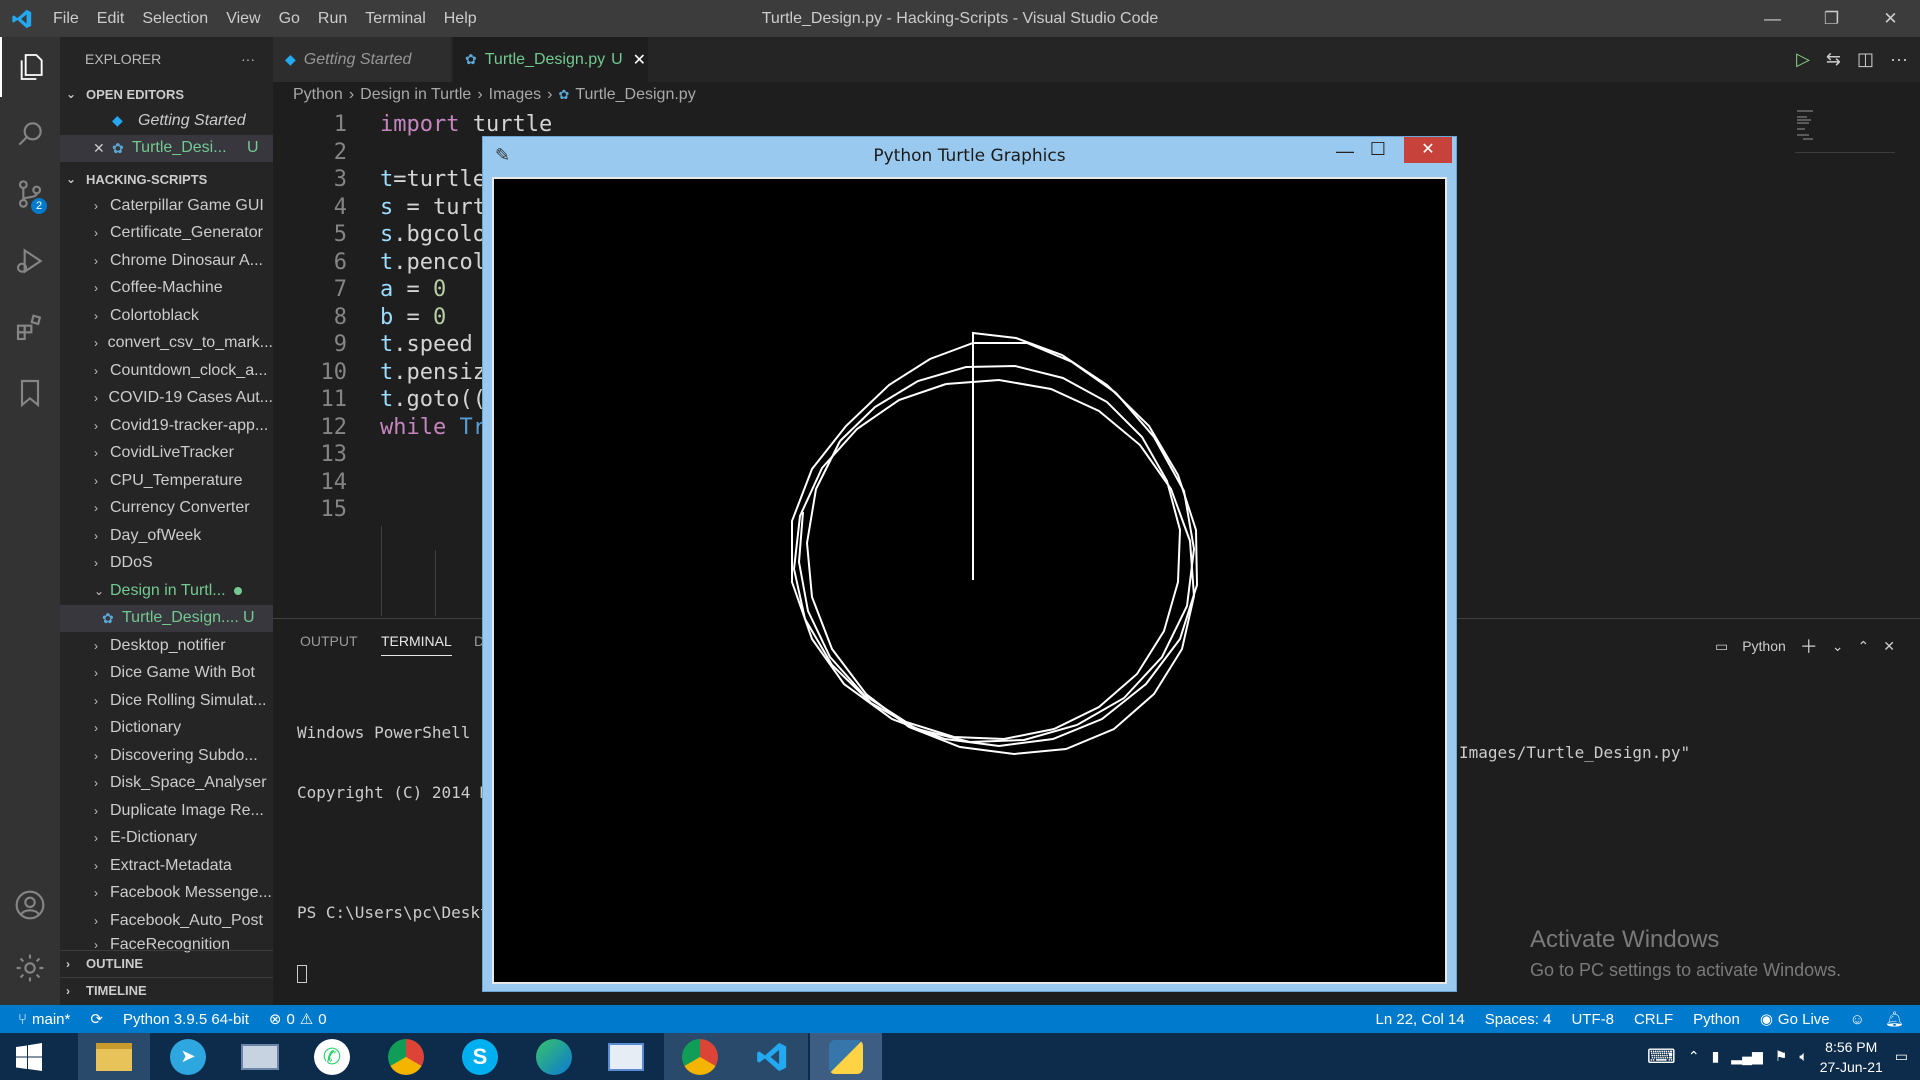 Image resolution: width=1920 pixels, height=1080 pixels. What do you see at coordinates (1899, 59) in the screenshot?
I see `more-actions-icon: ···` at bounding box center [1899, 59].